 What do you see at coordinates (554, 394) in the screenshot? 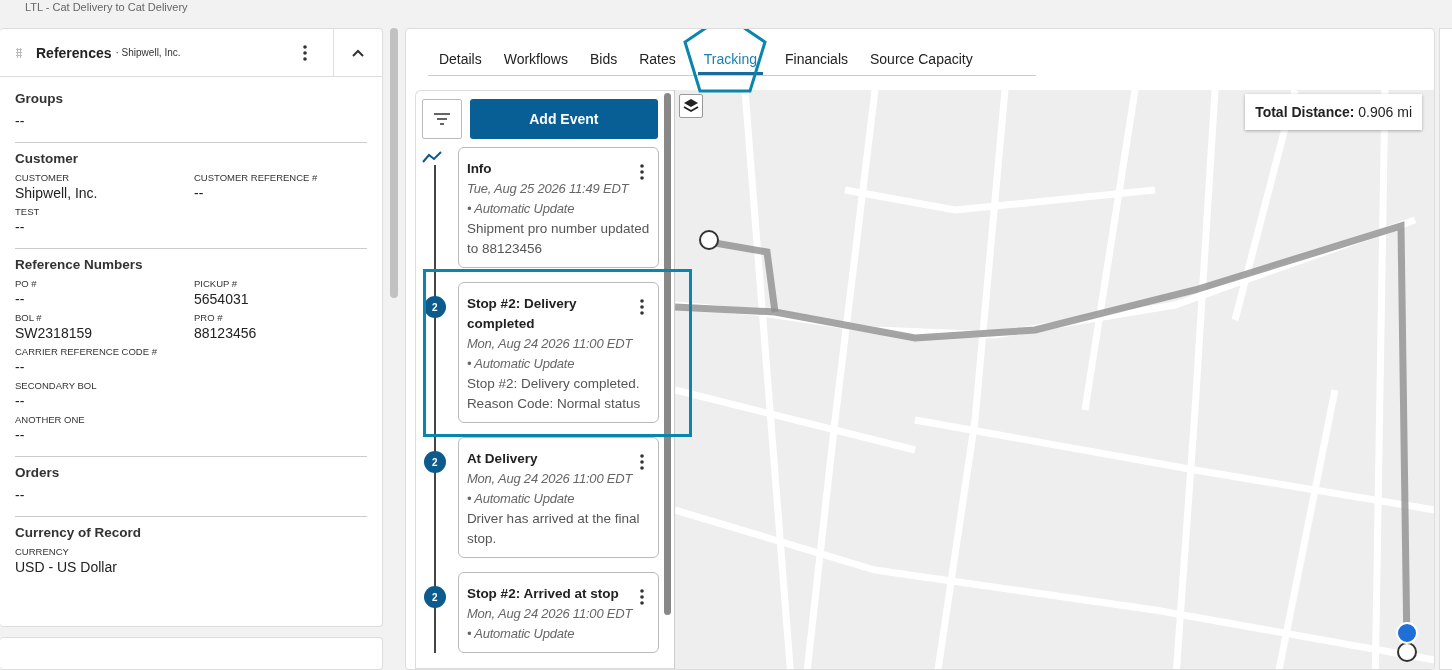
I see `event-message: Stop #2: Delivery completed. Reason Code: Normal status` at bounding box center [554, 394].